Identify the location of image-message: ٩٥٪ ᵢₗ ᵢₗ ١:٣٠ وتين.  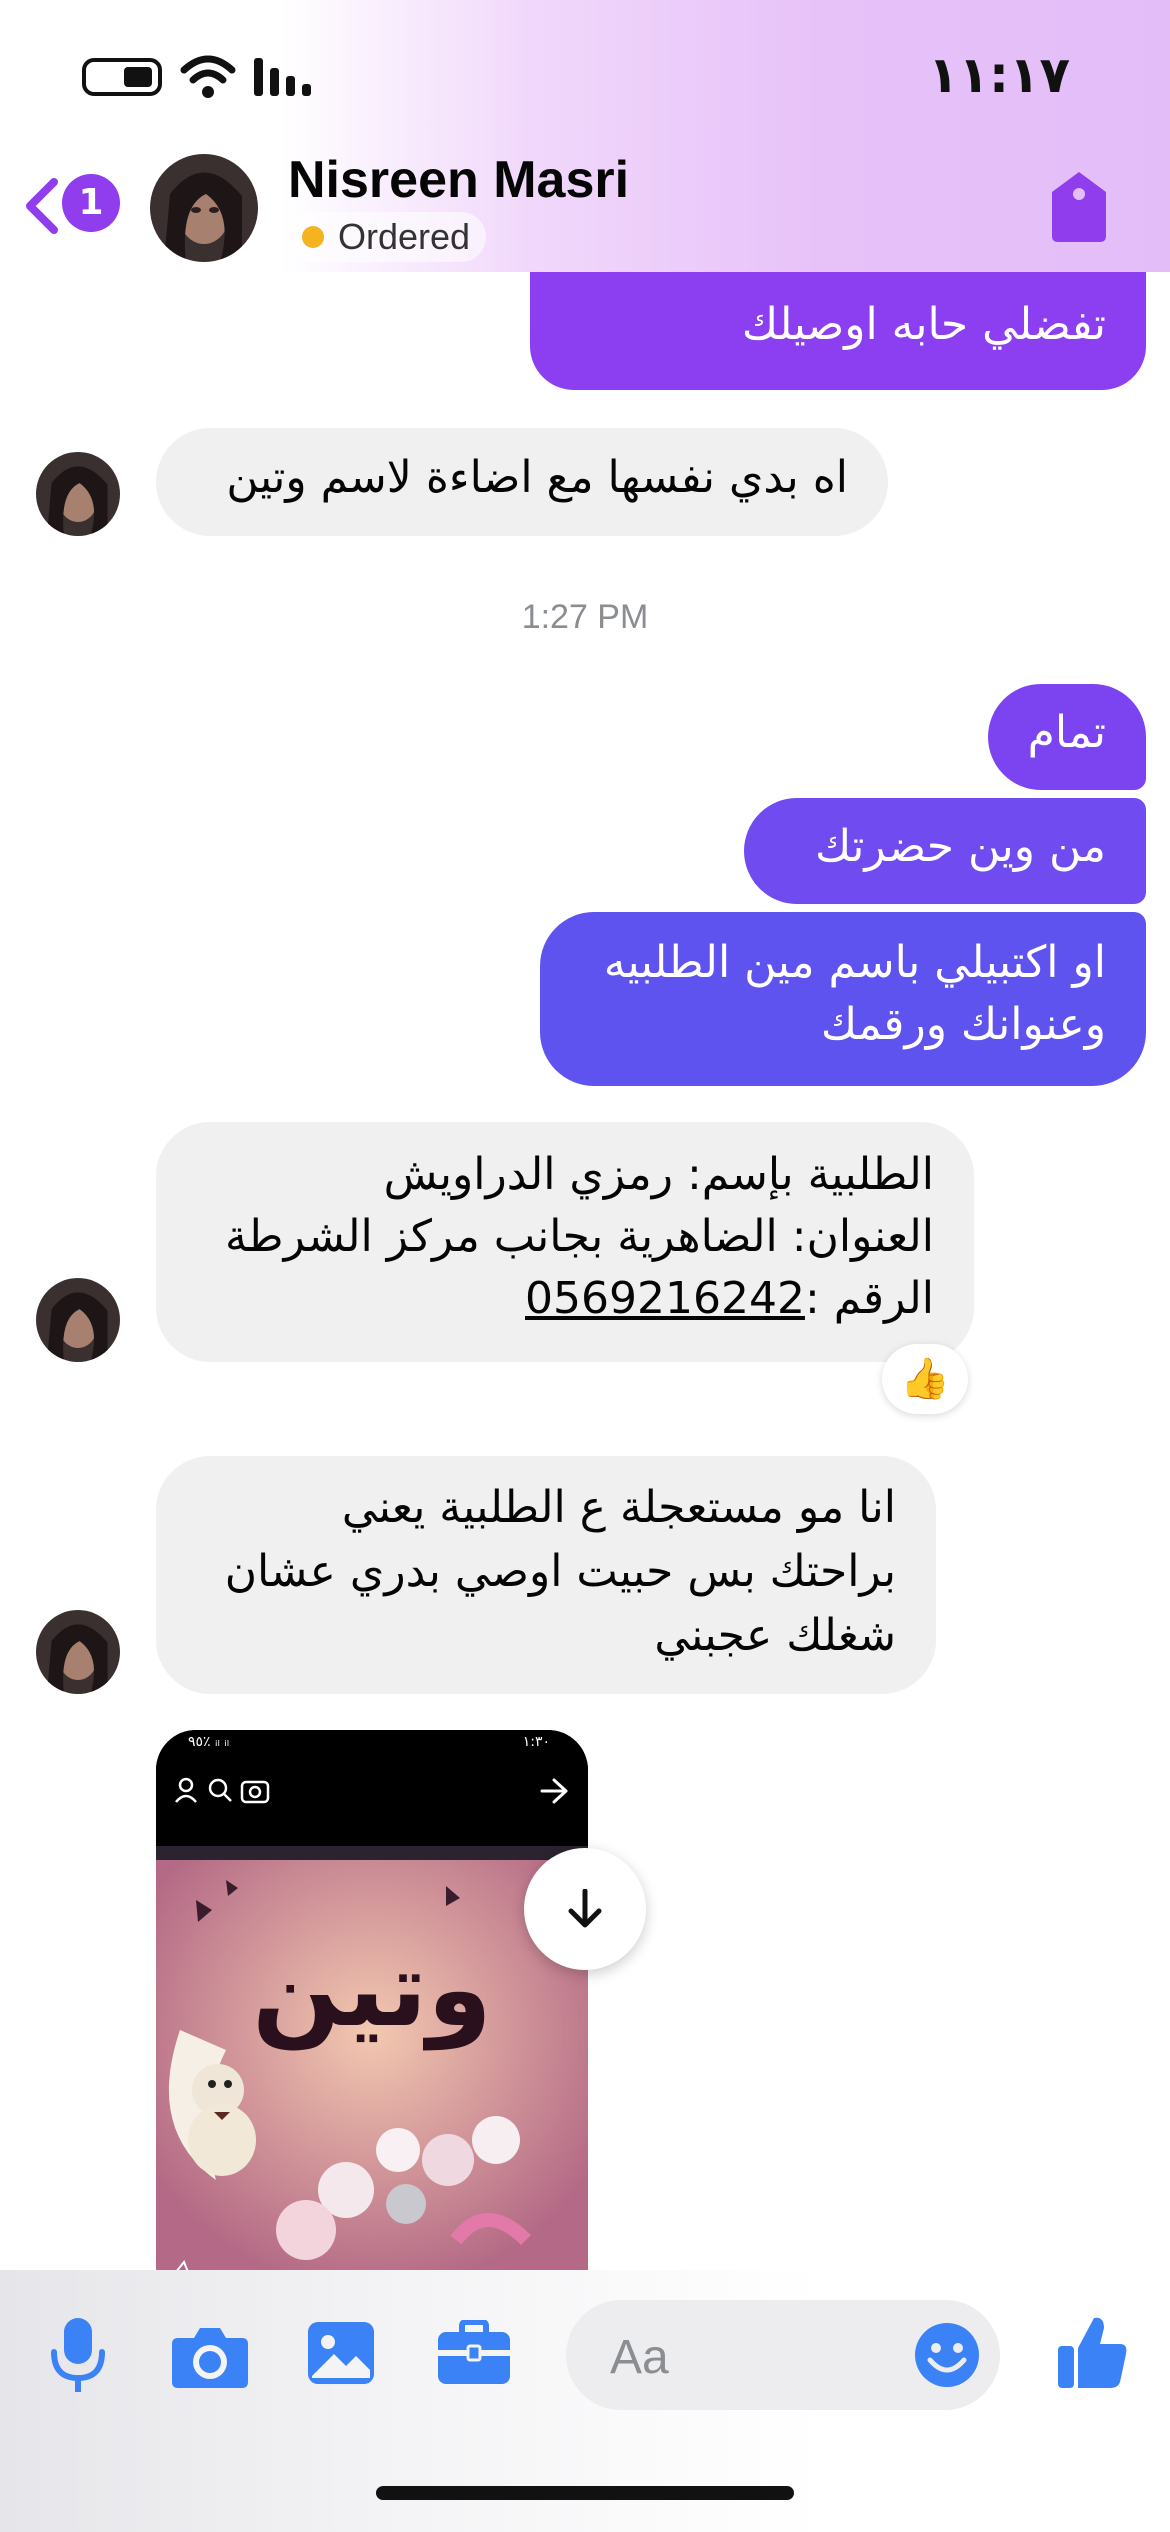
(372, 2000).